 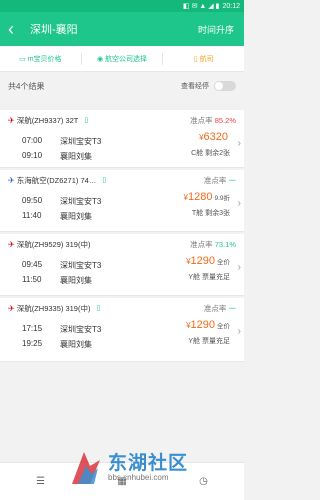 I want to click on ontime-rate: 准点率 85.2%, so click(x=213, y=120).